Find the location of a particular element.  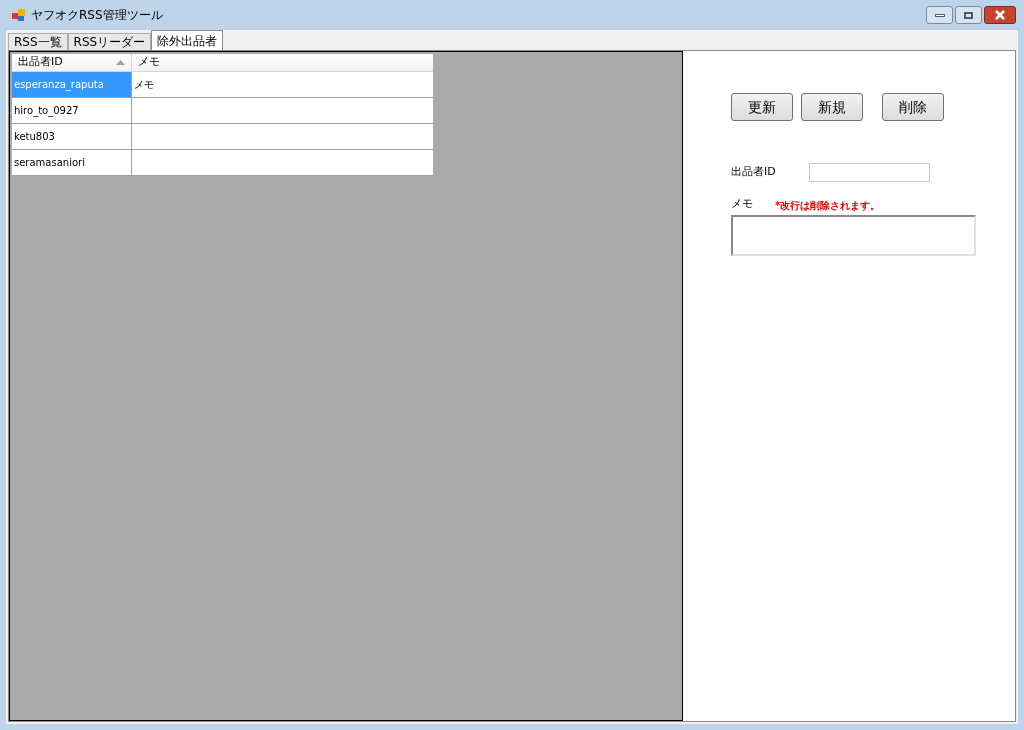

action-button: 削除 is located at coordinates (913, 107).